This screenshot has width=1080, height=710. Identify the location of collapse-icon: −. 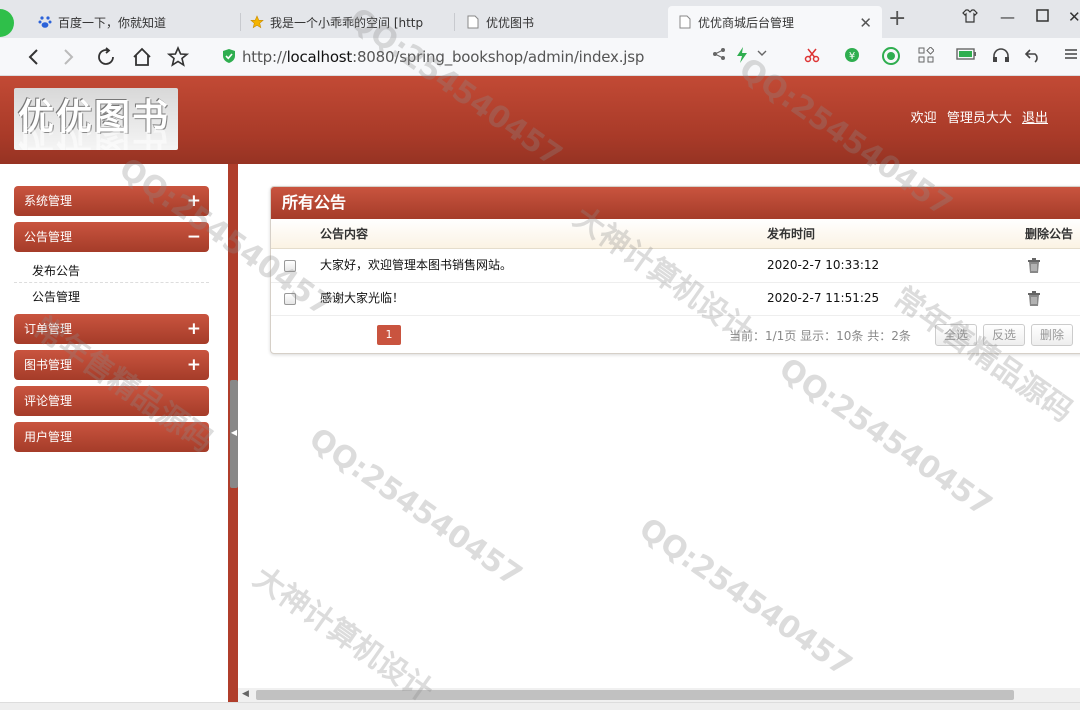
(194, 237).